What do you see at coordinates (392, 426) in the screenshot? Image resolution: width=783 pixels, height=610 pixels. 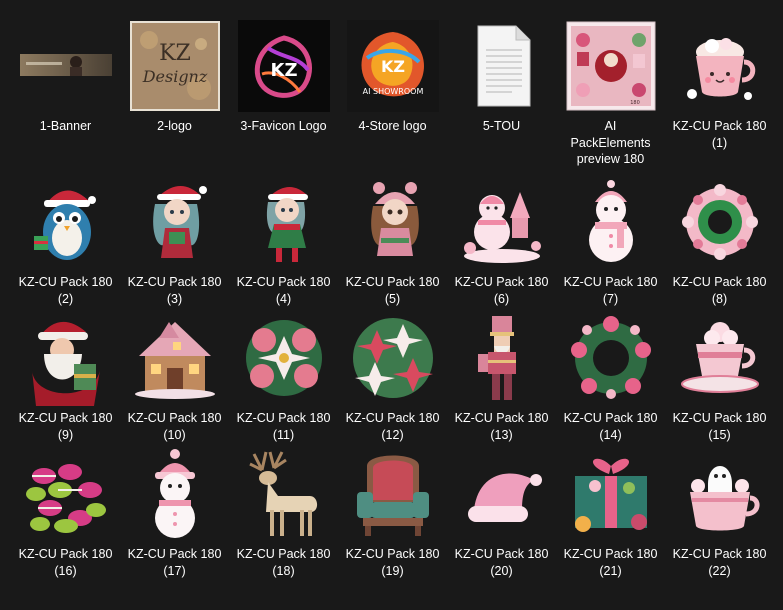 I see `file-name: KZ-CU Pack 180 (12)` at bounding box center [392, 426].